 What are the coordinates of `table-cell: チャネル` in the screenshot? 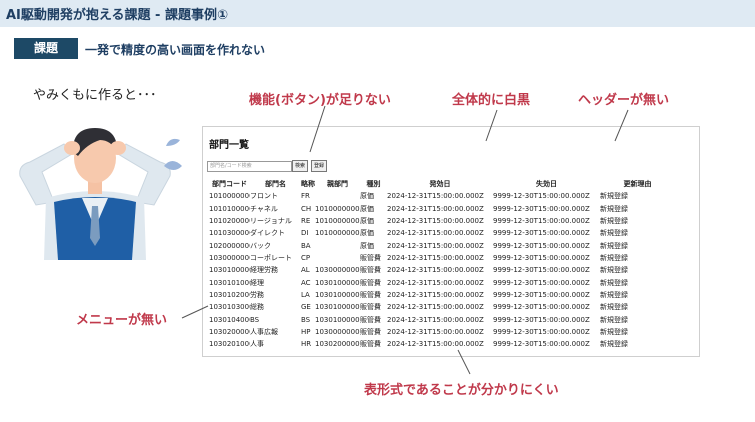 It's located at (264, 208).